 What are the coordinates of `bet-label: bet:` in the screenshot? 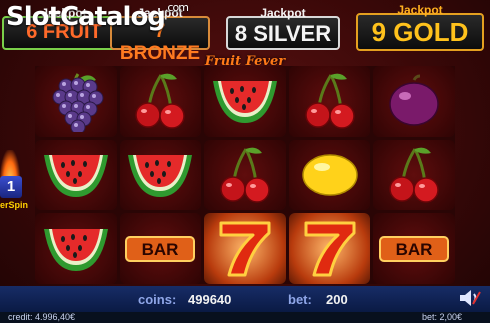 It's located at (300, 299).